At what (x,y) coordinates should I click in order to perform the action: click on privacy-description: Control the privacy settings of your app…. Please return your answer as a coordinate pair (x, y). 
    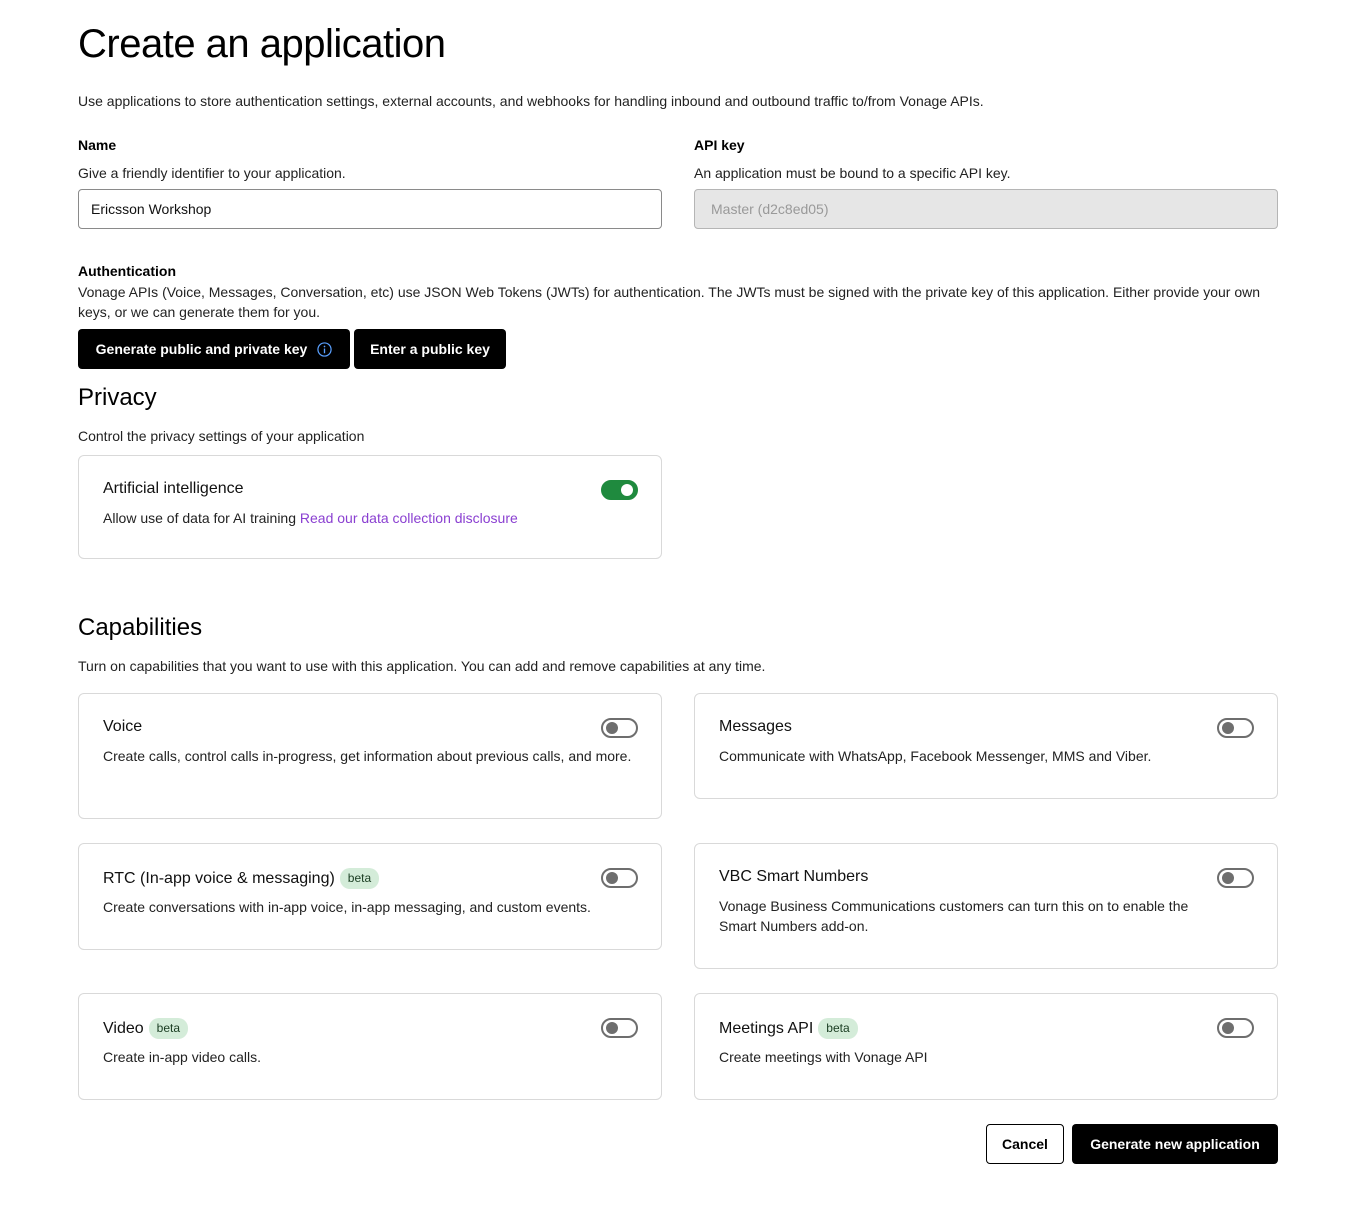
    Looking at the image, I should click on (221, 436).